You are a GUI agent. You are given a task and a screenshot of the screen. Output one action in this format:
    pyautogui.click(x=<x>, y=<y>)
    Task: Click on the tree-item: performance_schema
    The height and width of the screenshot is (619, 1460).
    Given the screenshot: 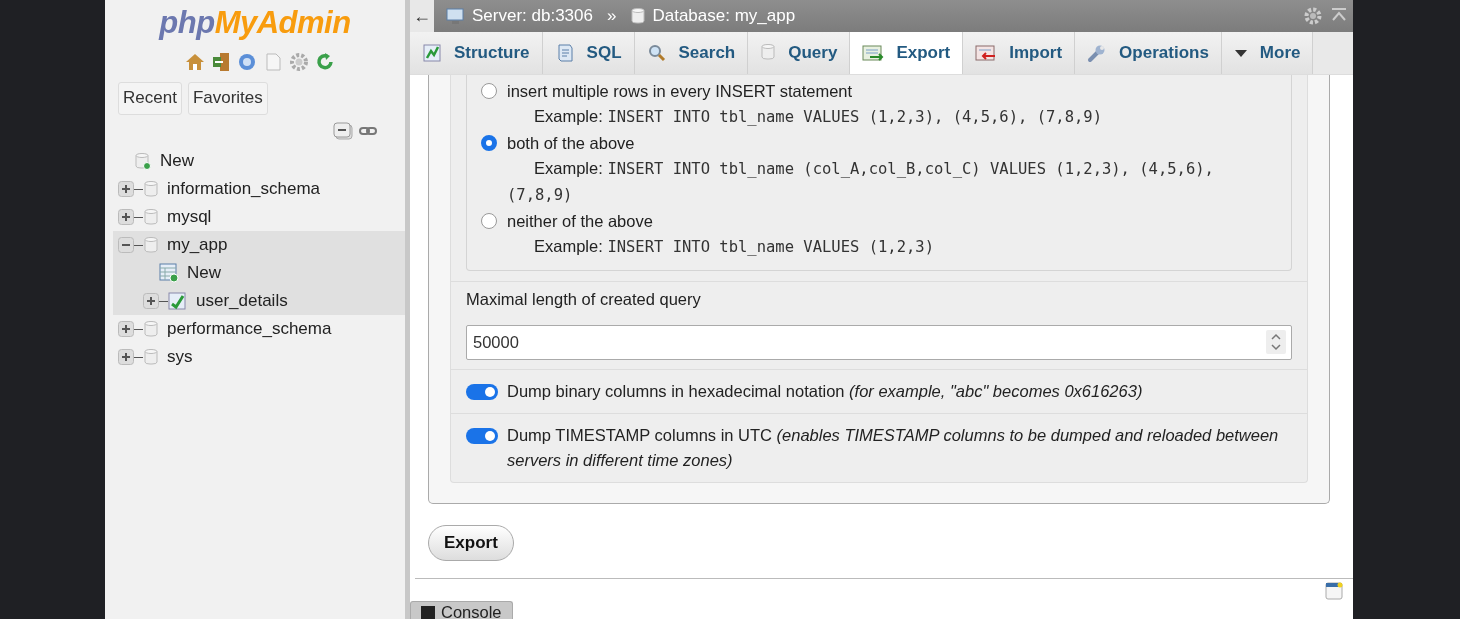 What is the action you would take?
    pyautogui.click(x=249, y=329)
    